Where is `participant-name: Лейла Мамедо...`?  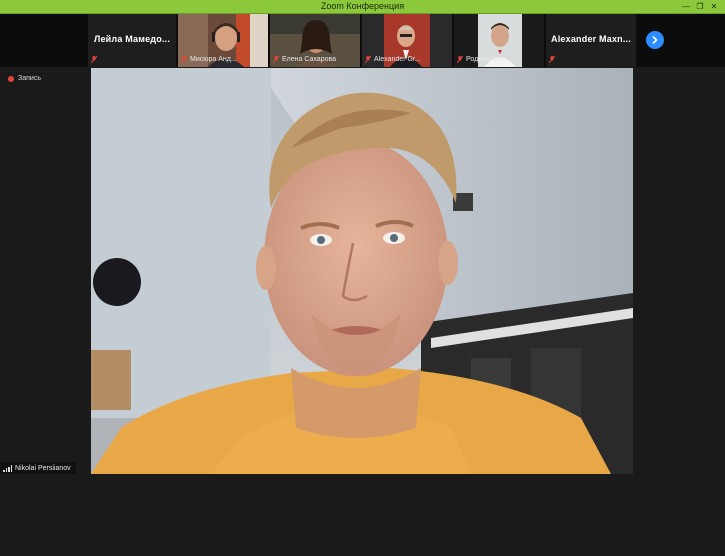
participant-name: Лейла Мамедо... is located at coordinates (132, 39).